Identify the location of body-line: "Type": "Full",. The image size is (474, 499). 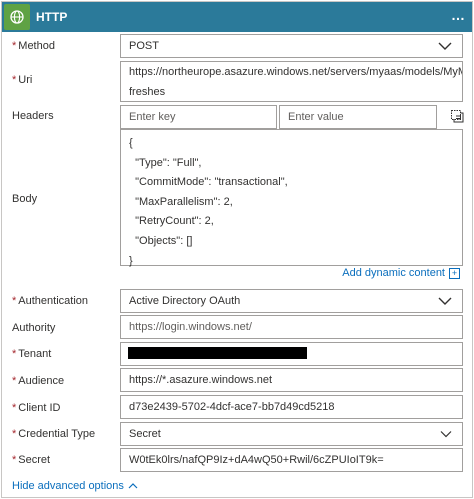
(165, 162).